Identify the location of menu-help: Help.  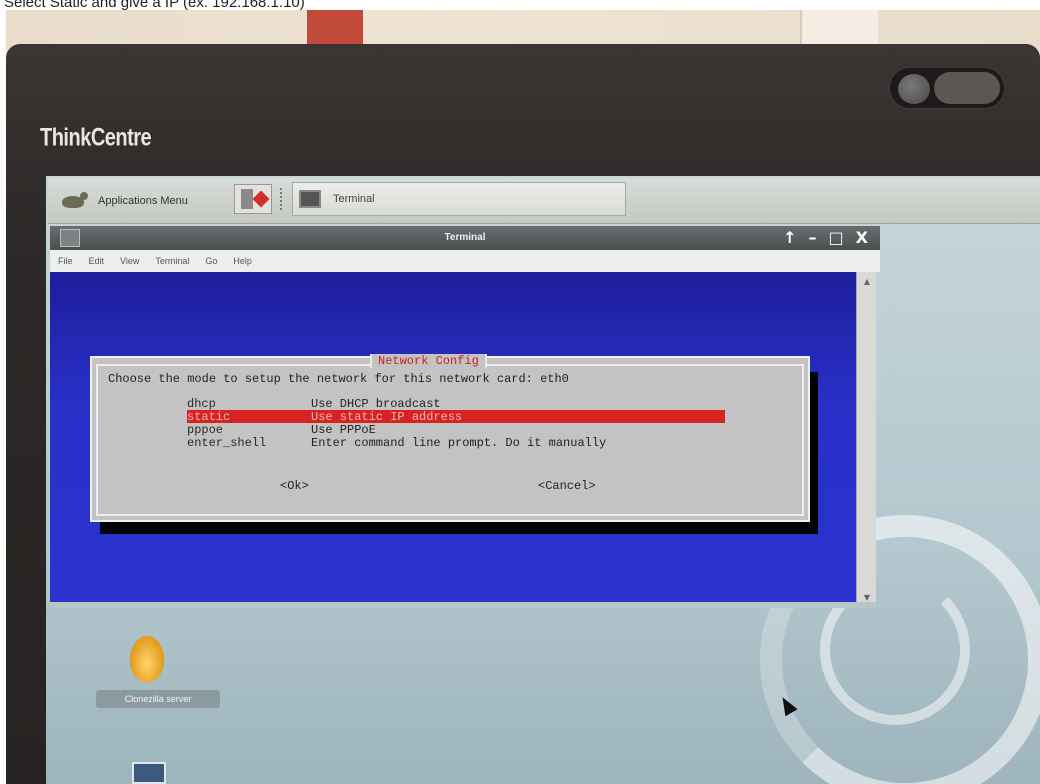
(242, 261).